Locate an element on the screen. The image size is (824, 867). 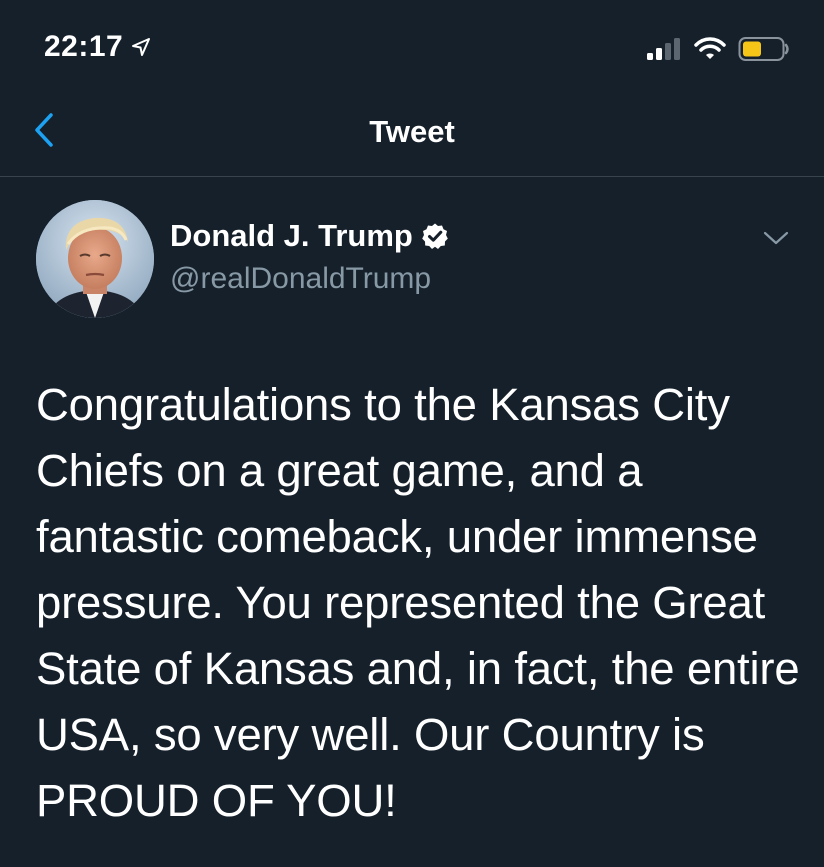
navigation-bar: Tweet is located at coordinates (412, 136).